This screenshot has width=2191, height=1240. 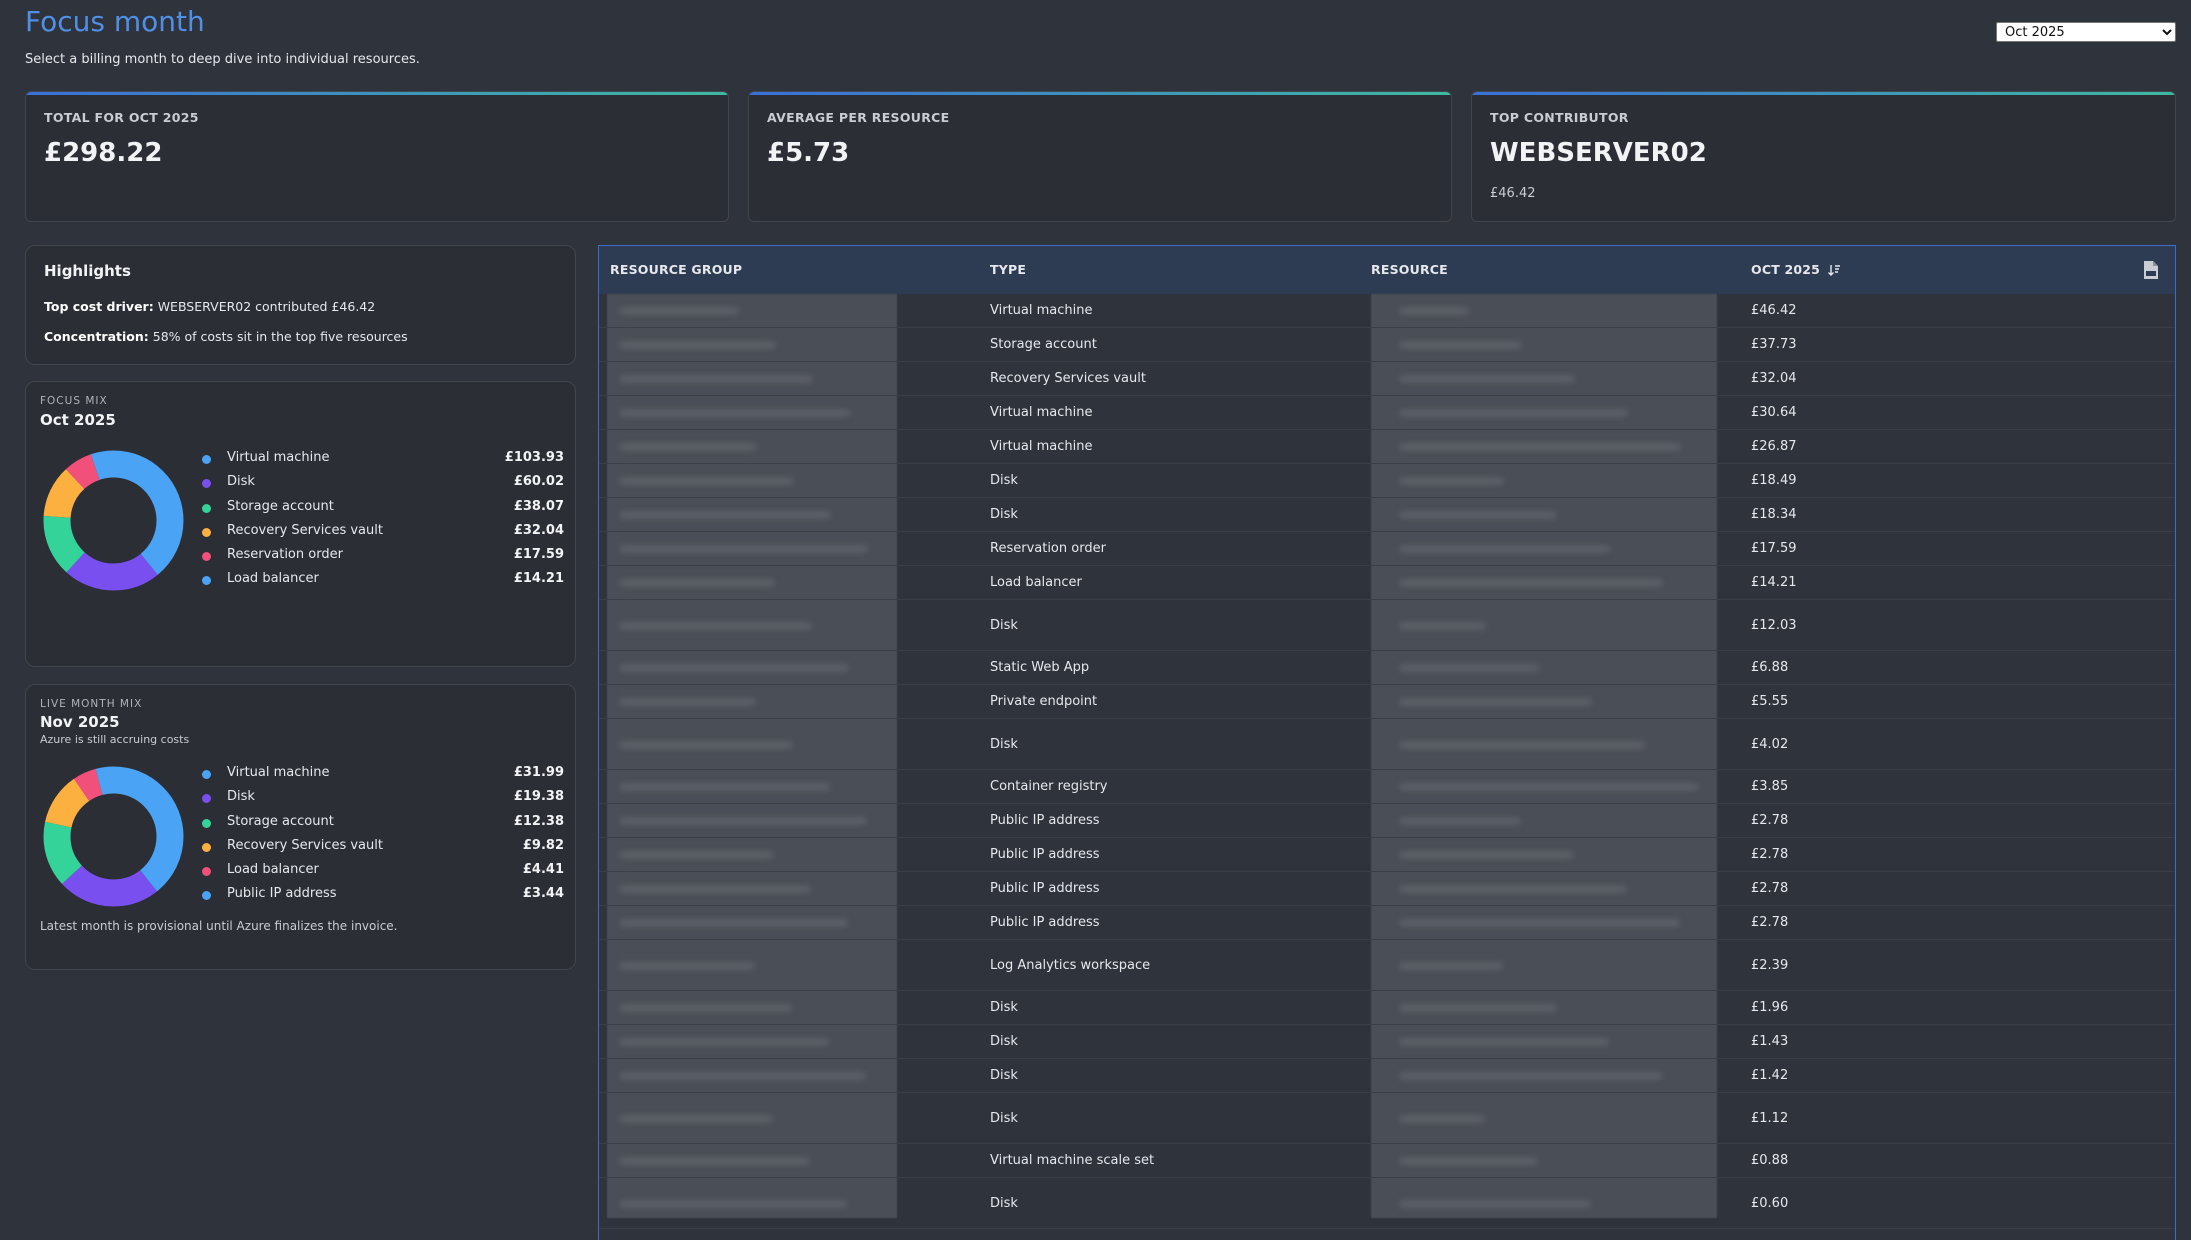 I want to click on column-header-resource: RESOURCE, so click(x=1409, y=269).